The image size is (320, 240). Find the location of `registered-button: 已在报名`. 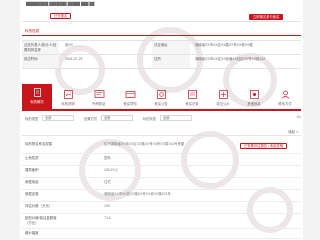

registered-button: 已在报名 is located at coordinates (61, 16).